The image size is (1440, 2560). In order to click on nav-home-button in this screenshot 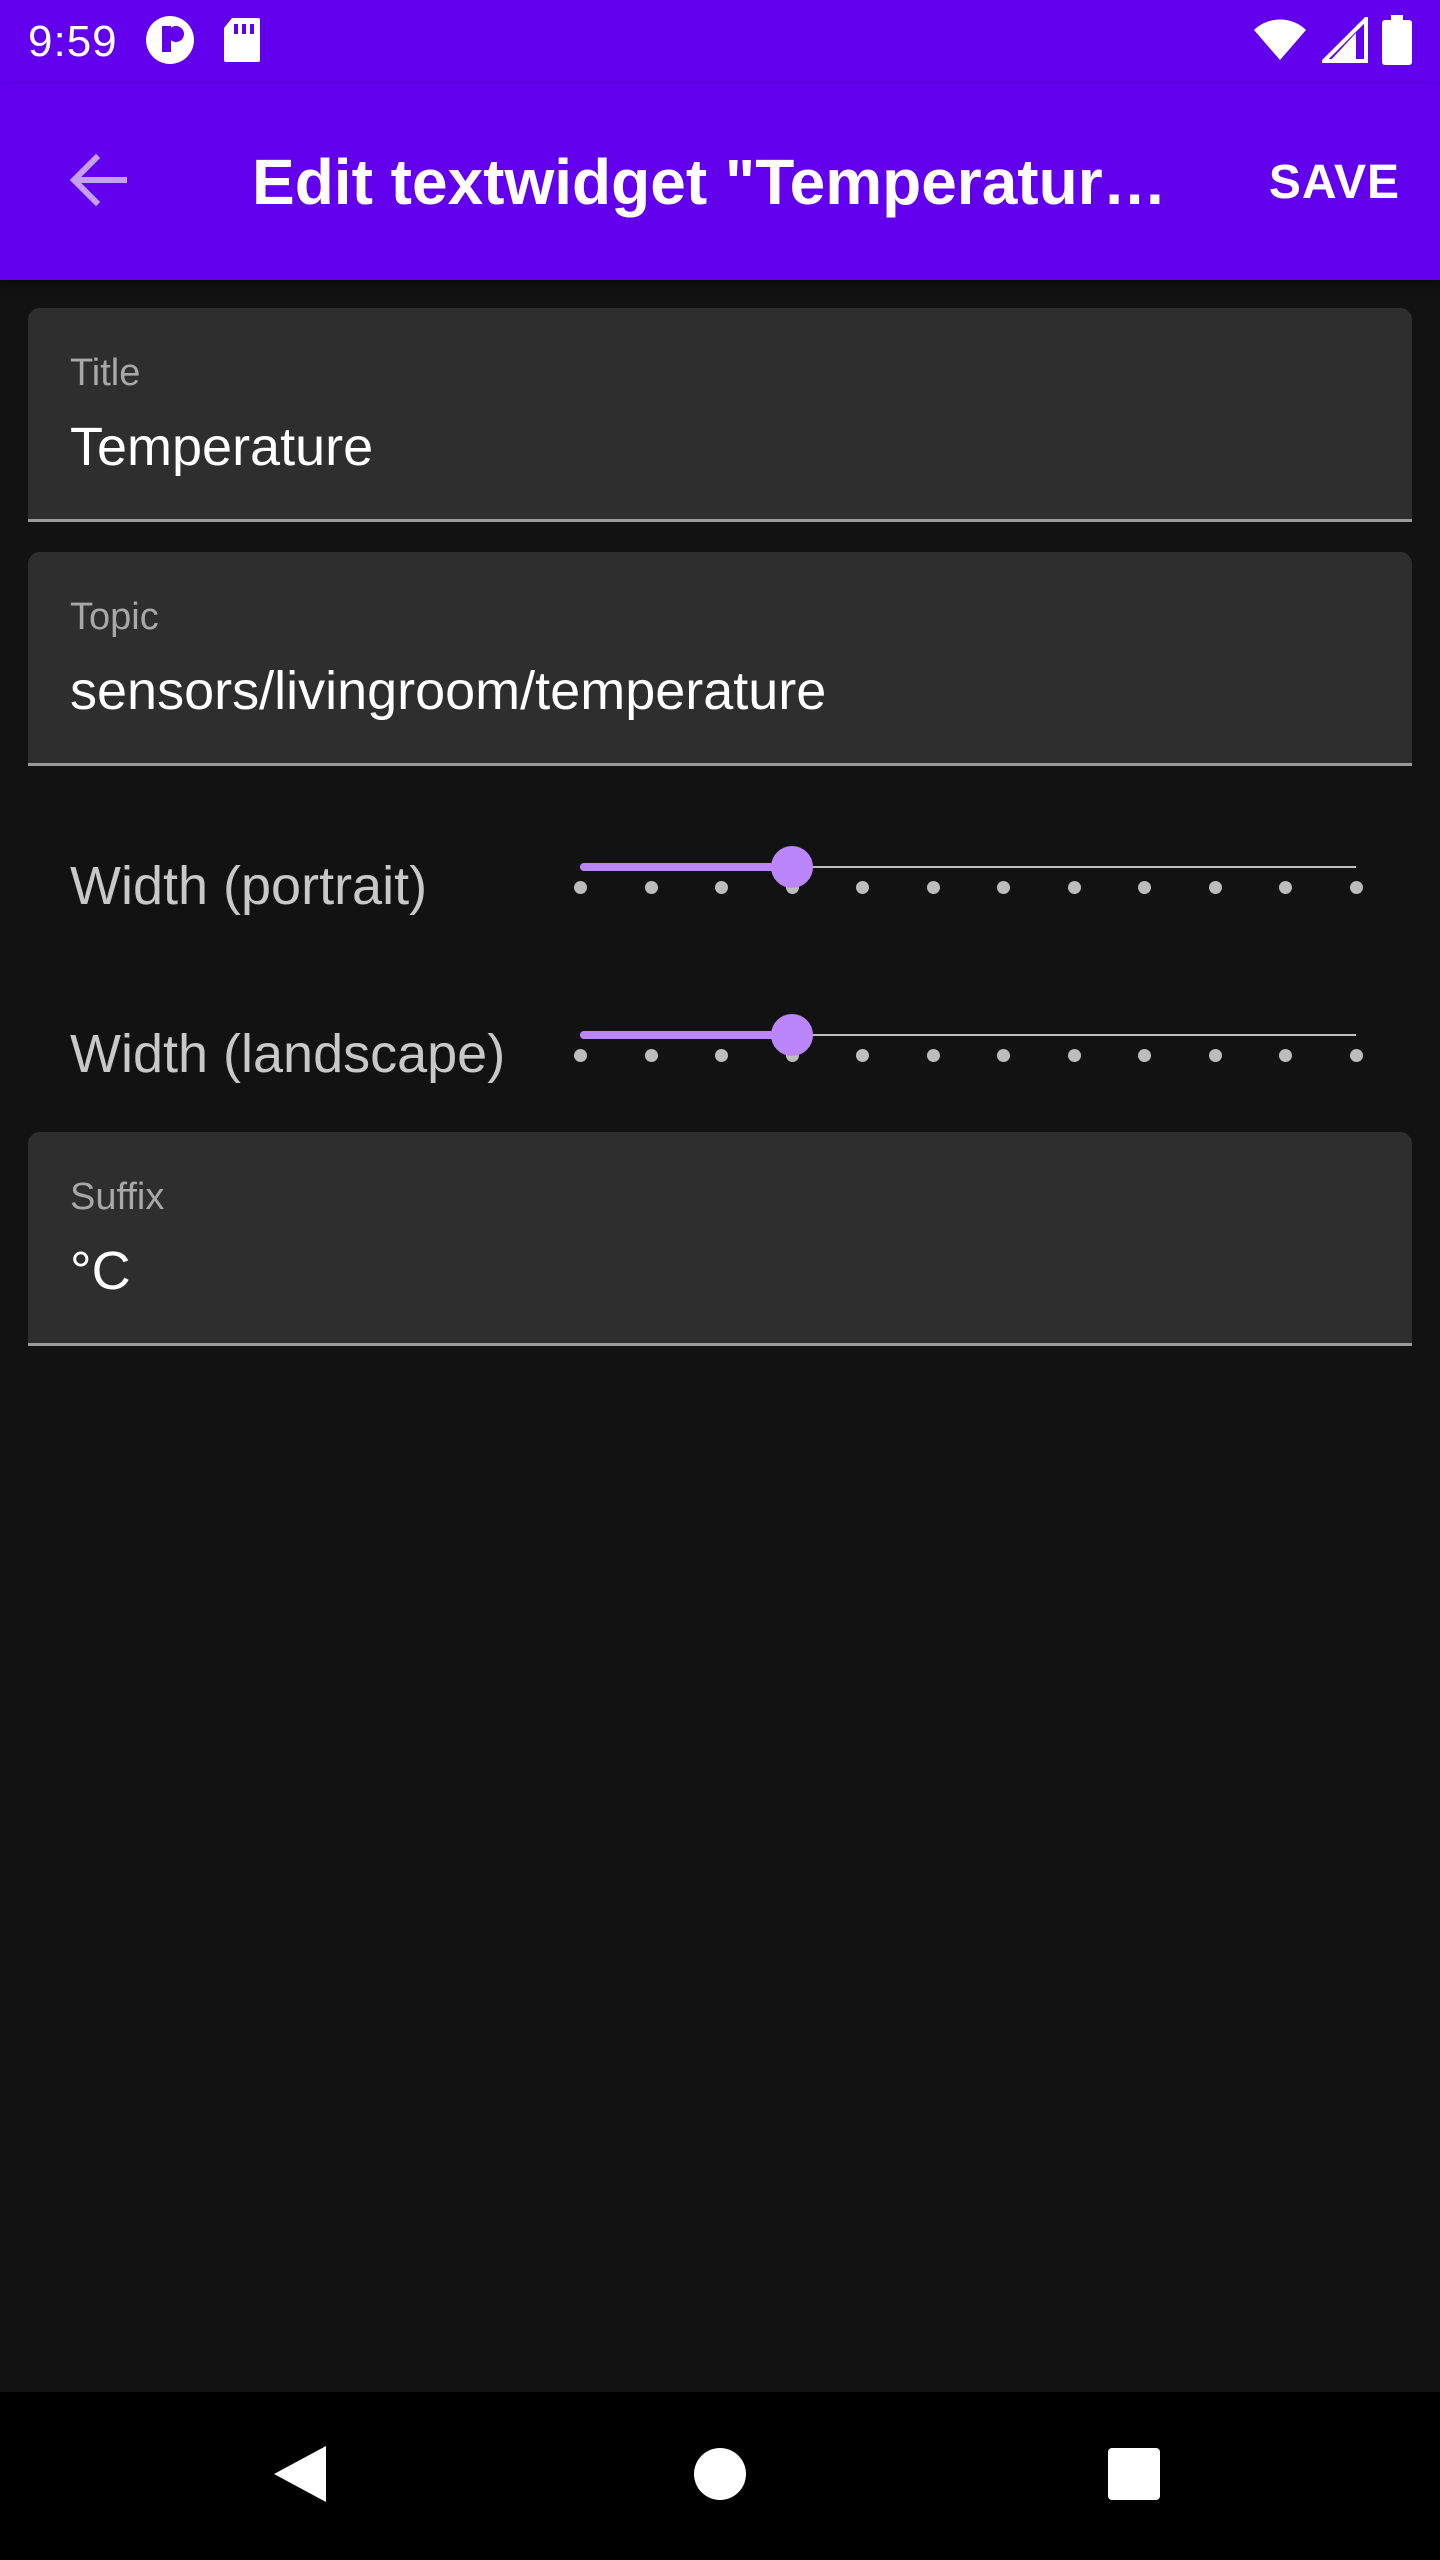, I will do `click(720, 2476)`.